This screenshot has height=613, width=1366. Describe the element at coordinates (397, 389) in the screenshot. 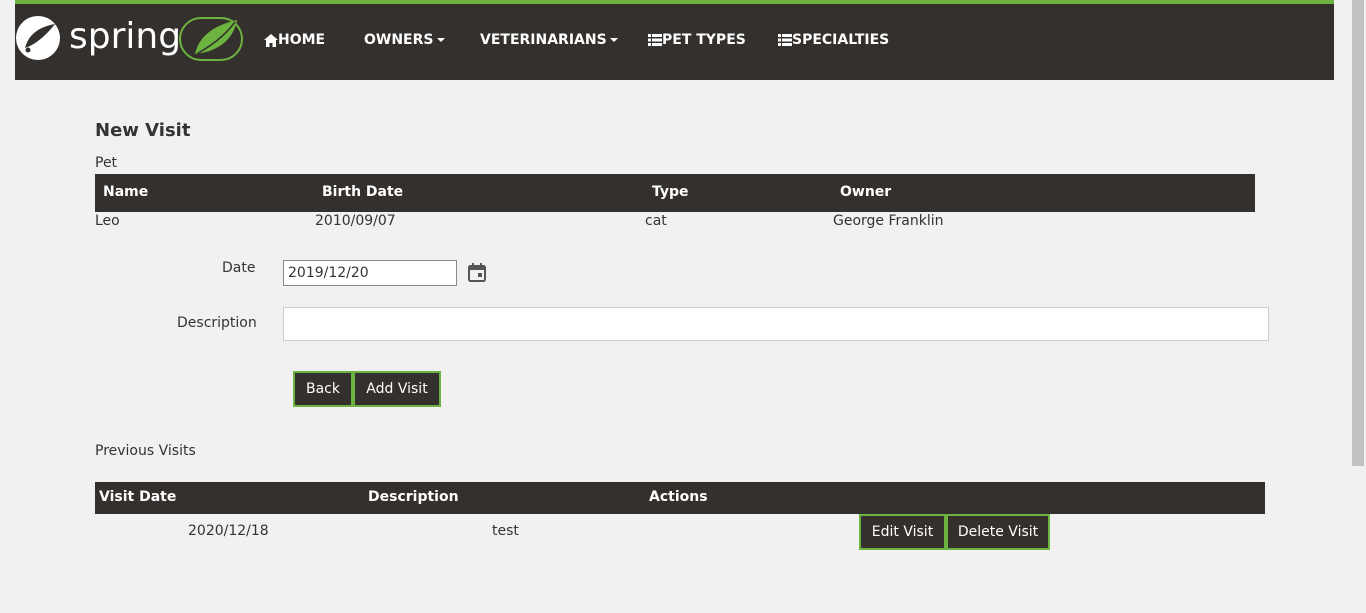

I see `add-visit-button: Add Visit` at that location.